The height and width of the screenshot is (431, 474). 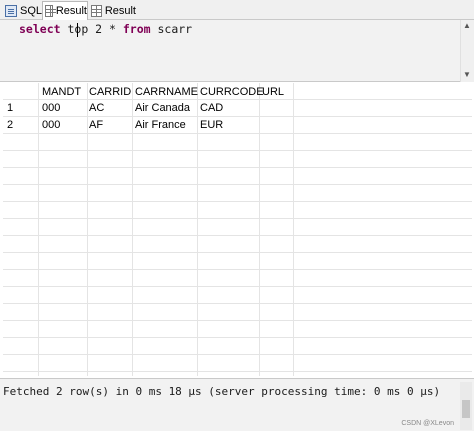 I want to click on tab-result-2-label: Result, so click(x=120, y=10).